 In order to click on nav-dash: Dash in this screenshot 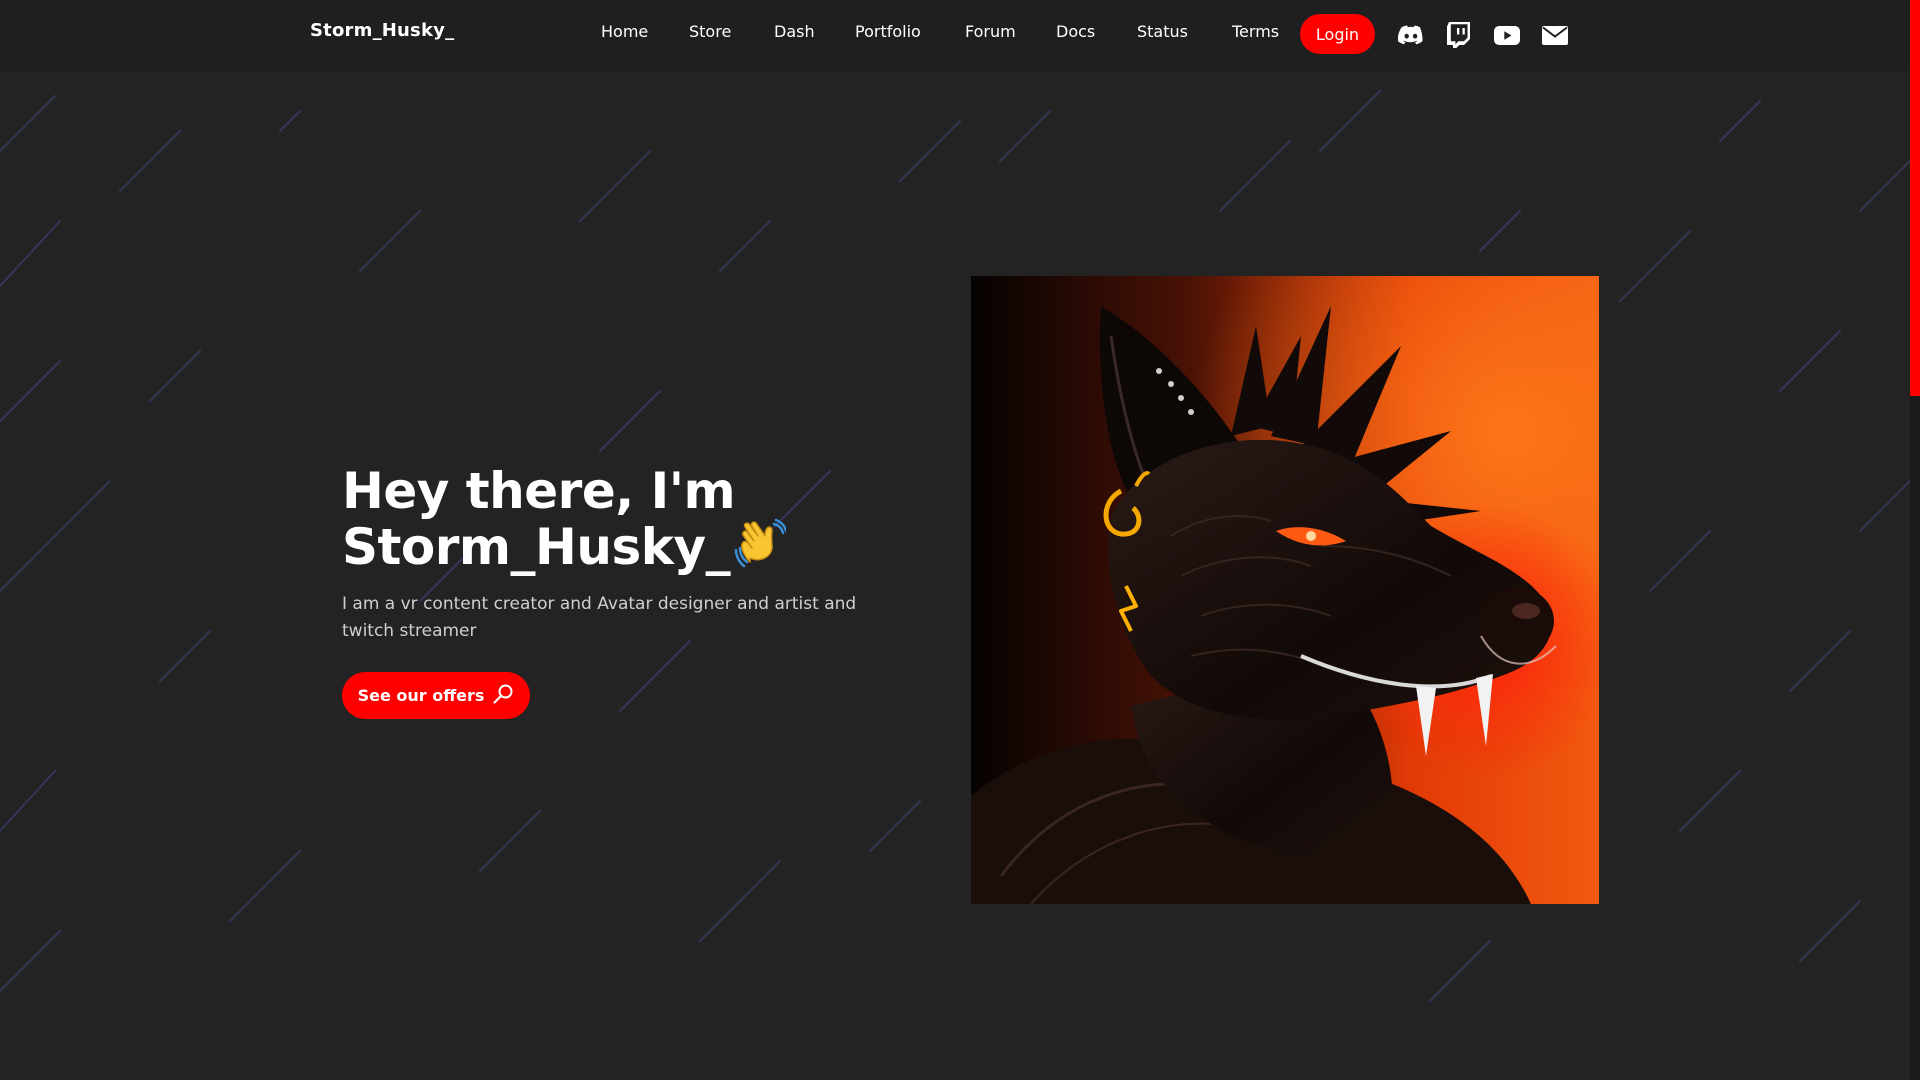, I will do `click(794, 31)`.